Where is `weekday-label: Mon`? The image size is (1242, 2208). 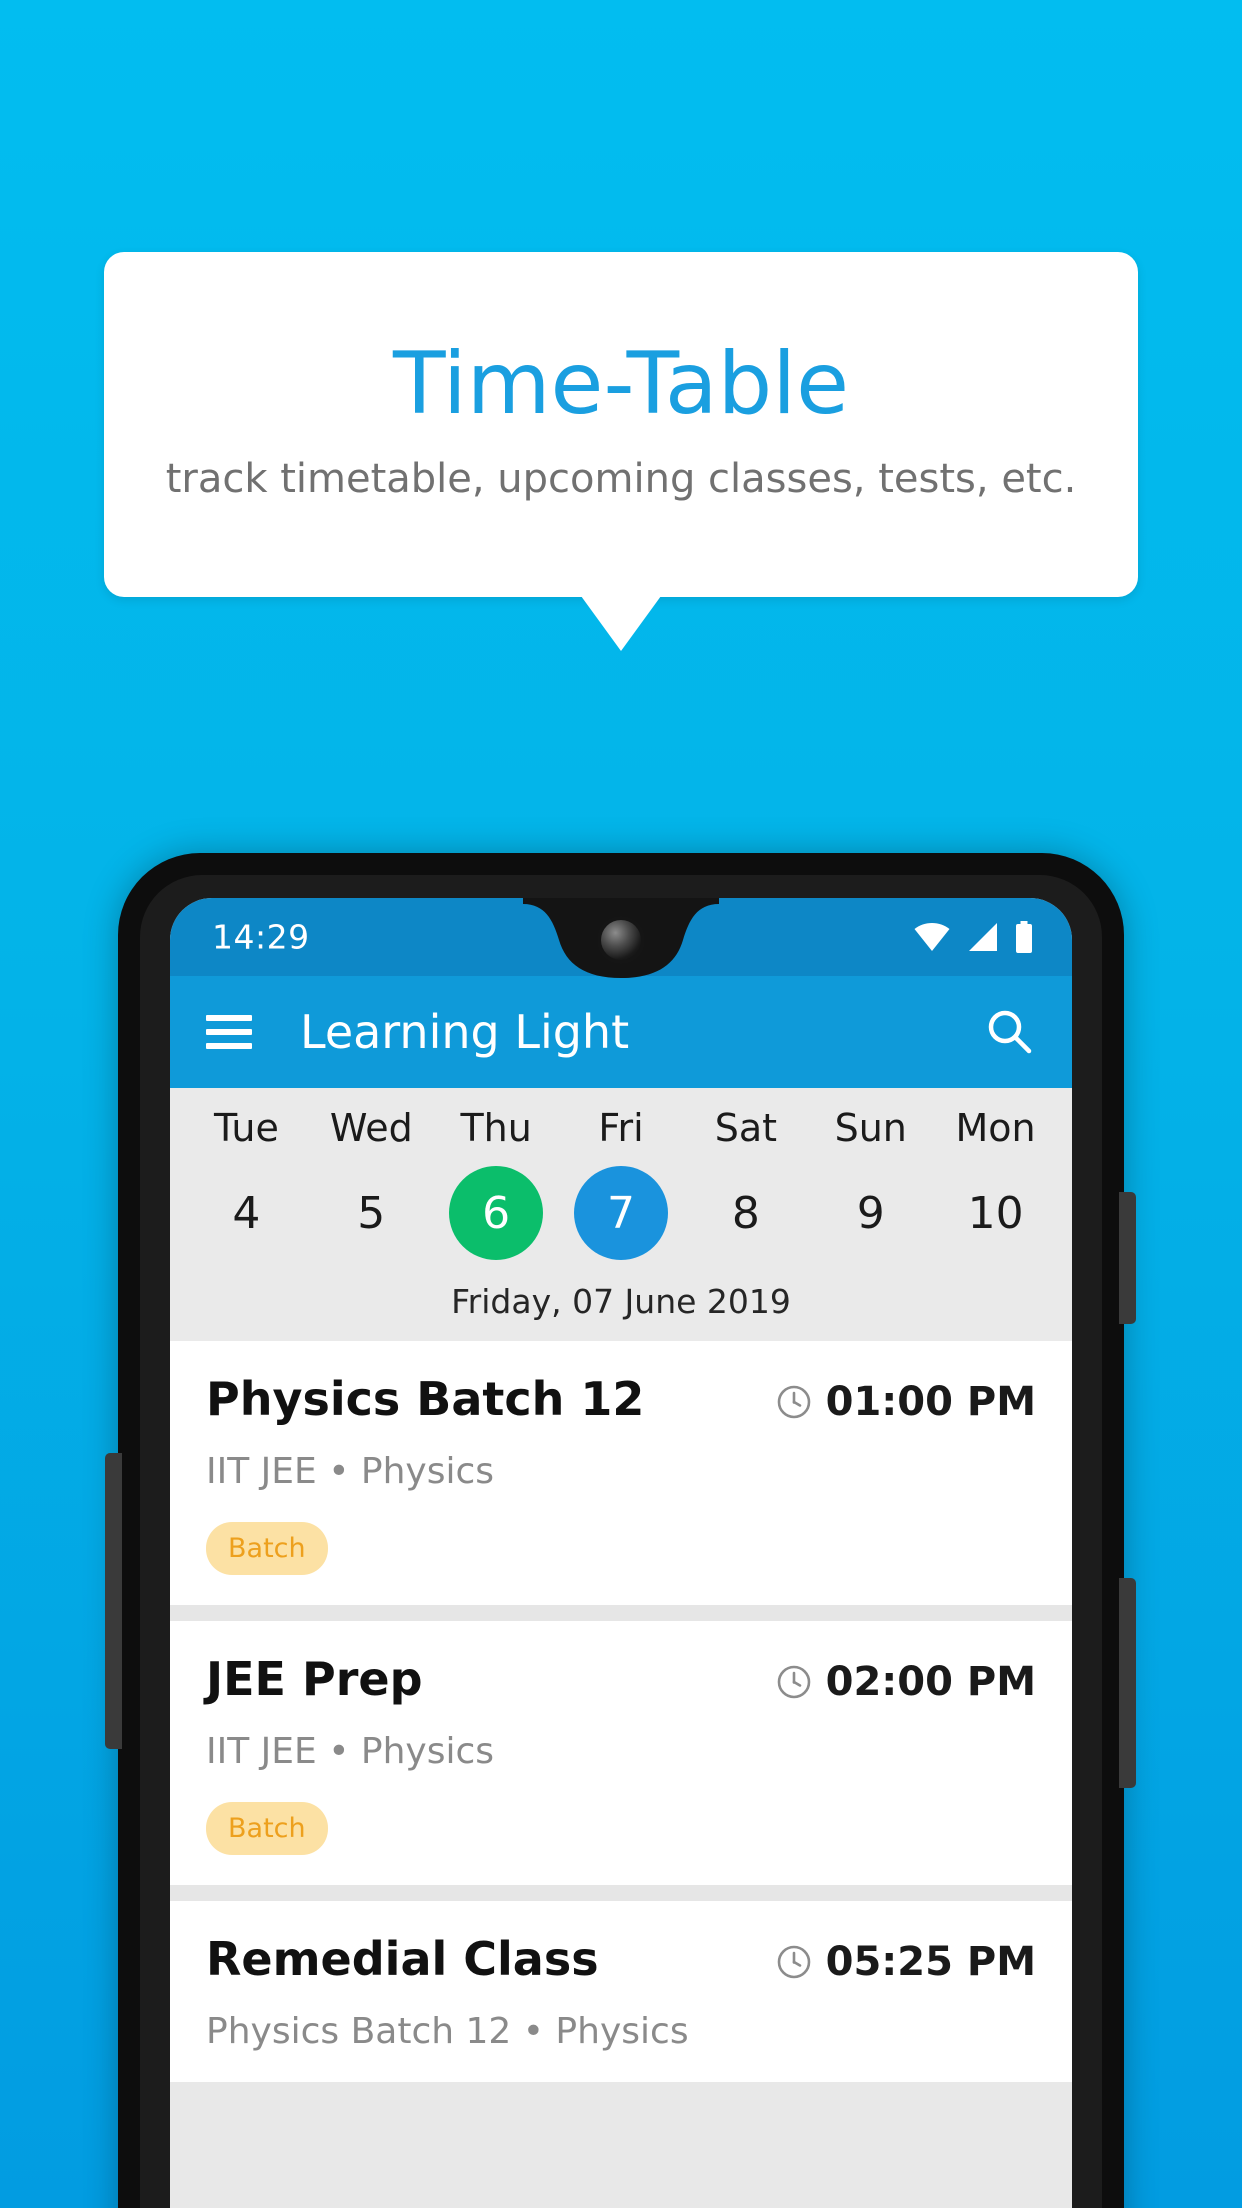 weekday-label: Mon is located at coordinates (995, 1128).